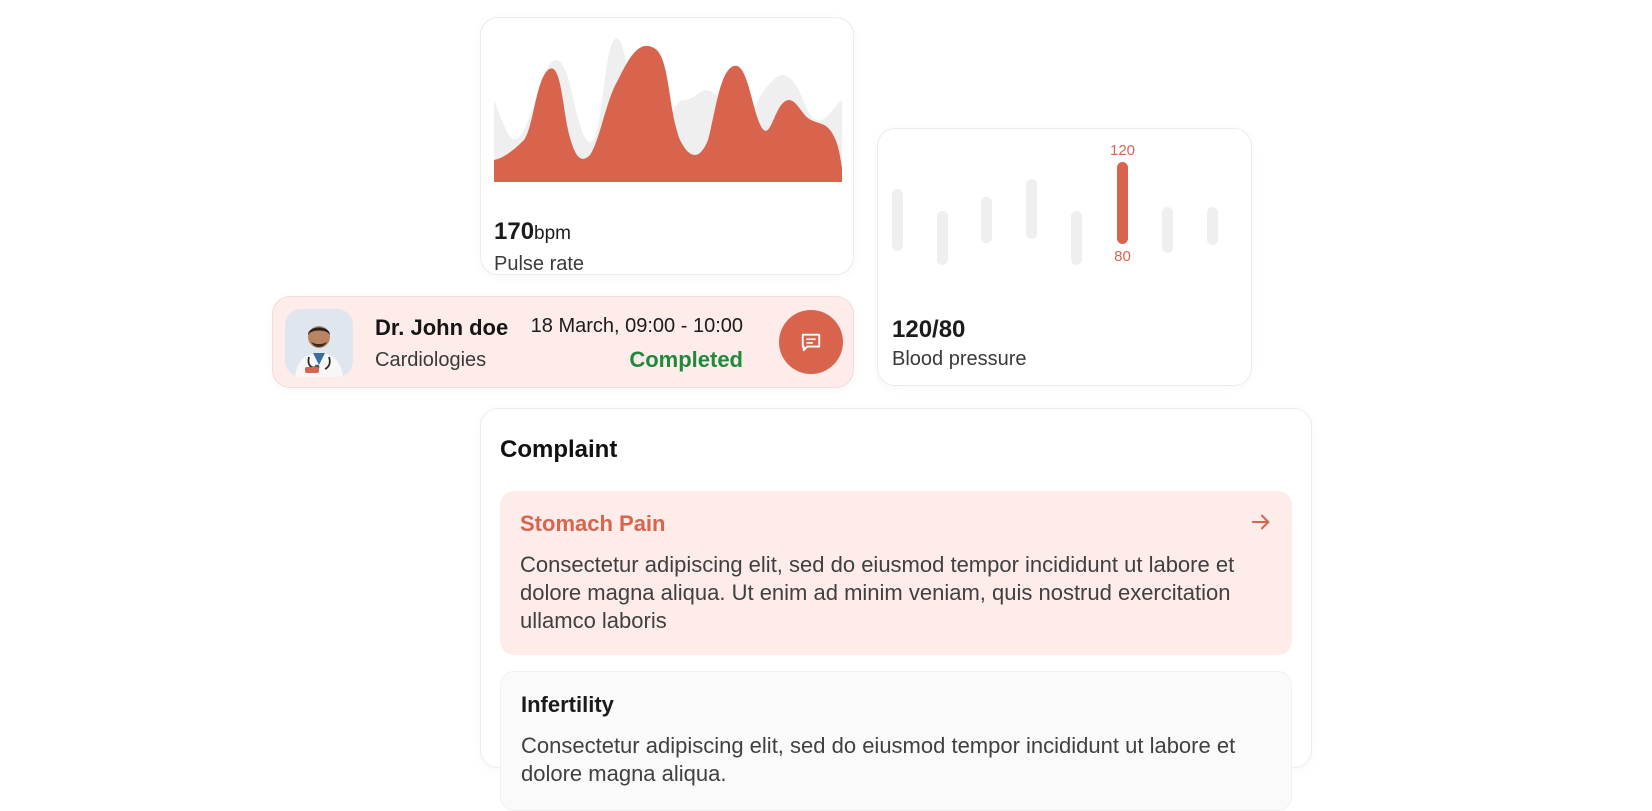 The image size is (1652, 811). Describe the element at coordinates (959, 359) in the screenshot. I see `blood-pressure-label: Blood pressure` at that location.